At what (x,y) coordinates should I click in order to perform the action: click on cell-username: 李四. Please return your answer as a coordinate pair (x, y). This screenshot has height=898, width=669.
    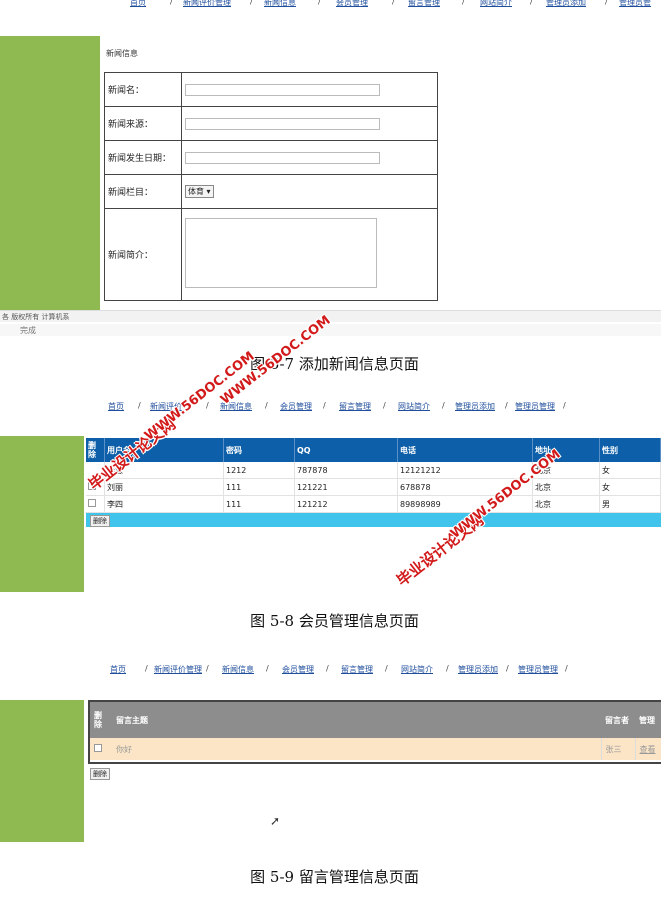
    Looking at the image, I should click on (164, 504).